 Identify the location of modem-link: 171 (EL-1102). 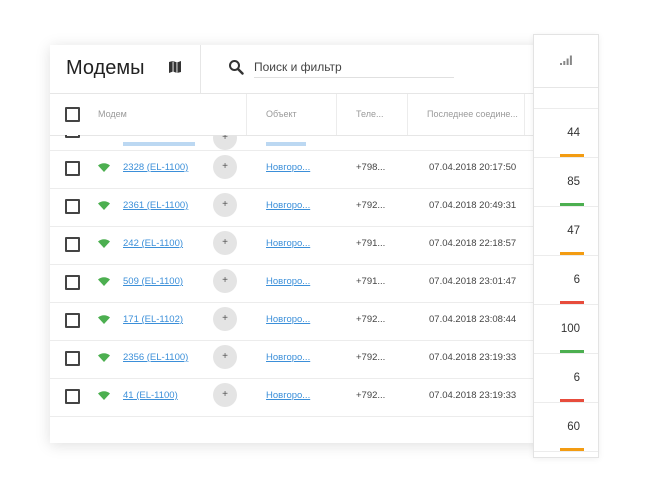
(153, 319).